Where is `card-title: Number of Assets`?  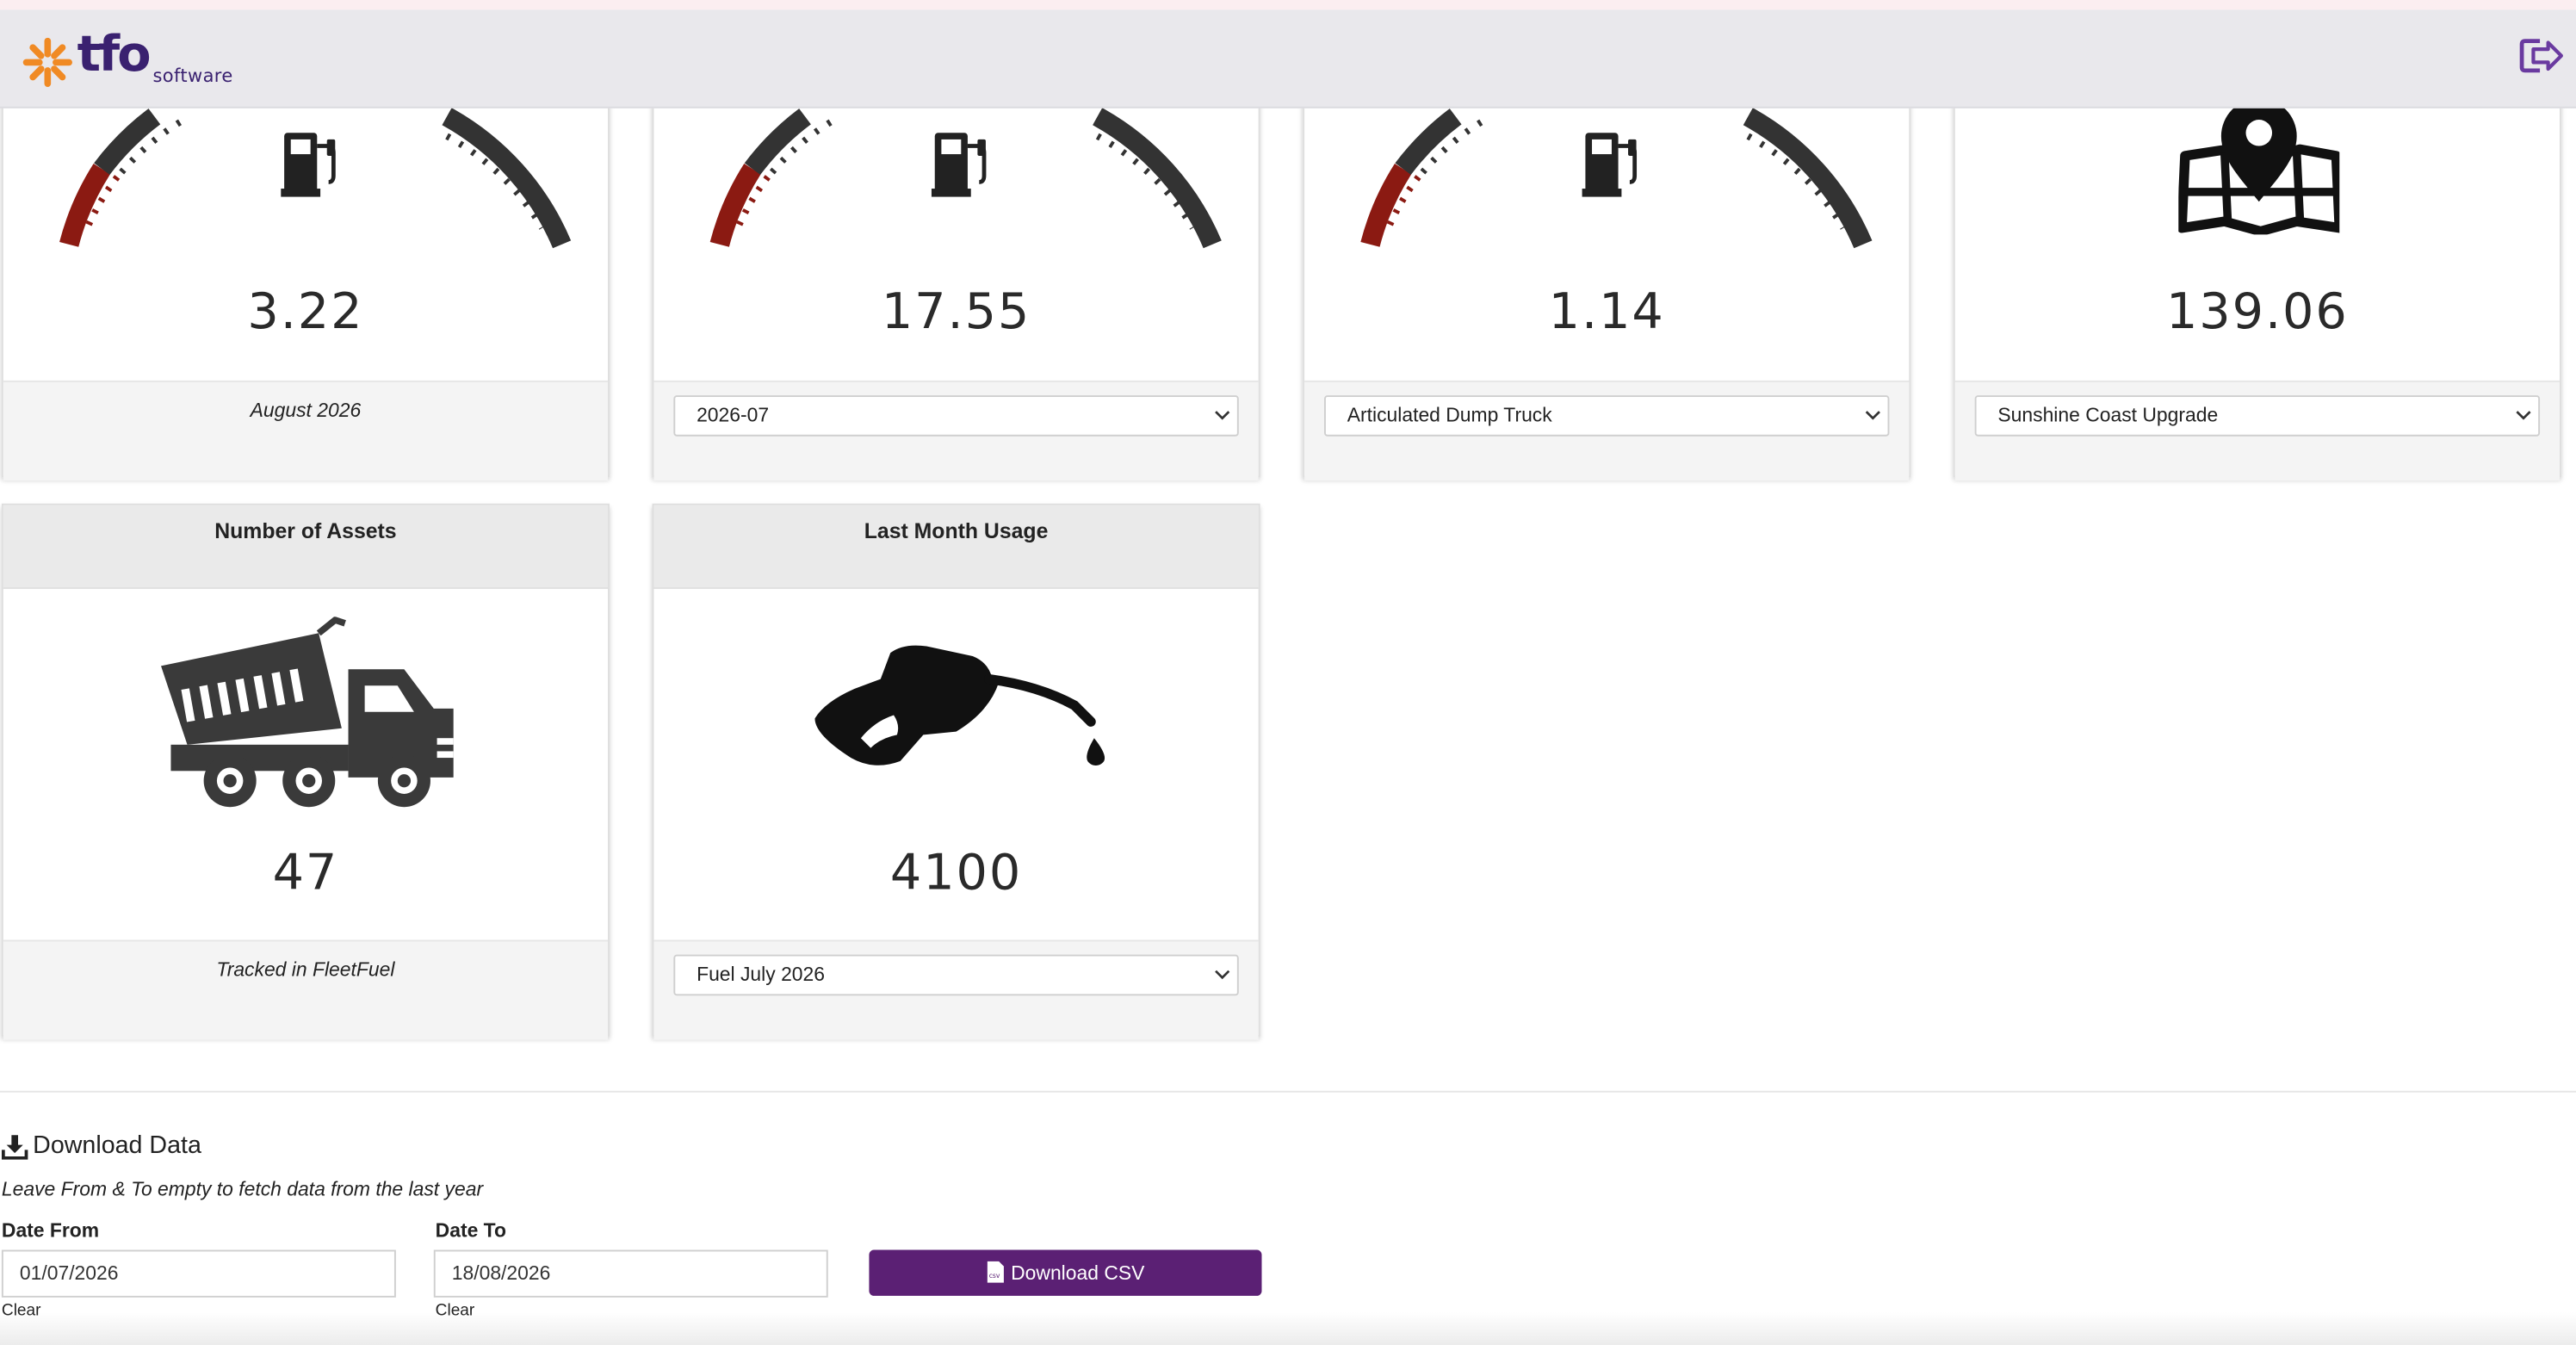
card-title: Number of Assets is located at coordinates (306, 547).